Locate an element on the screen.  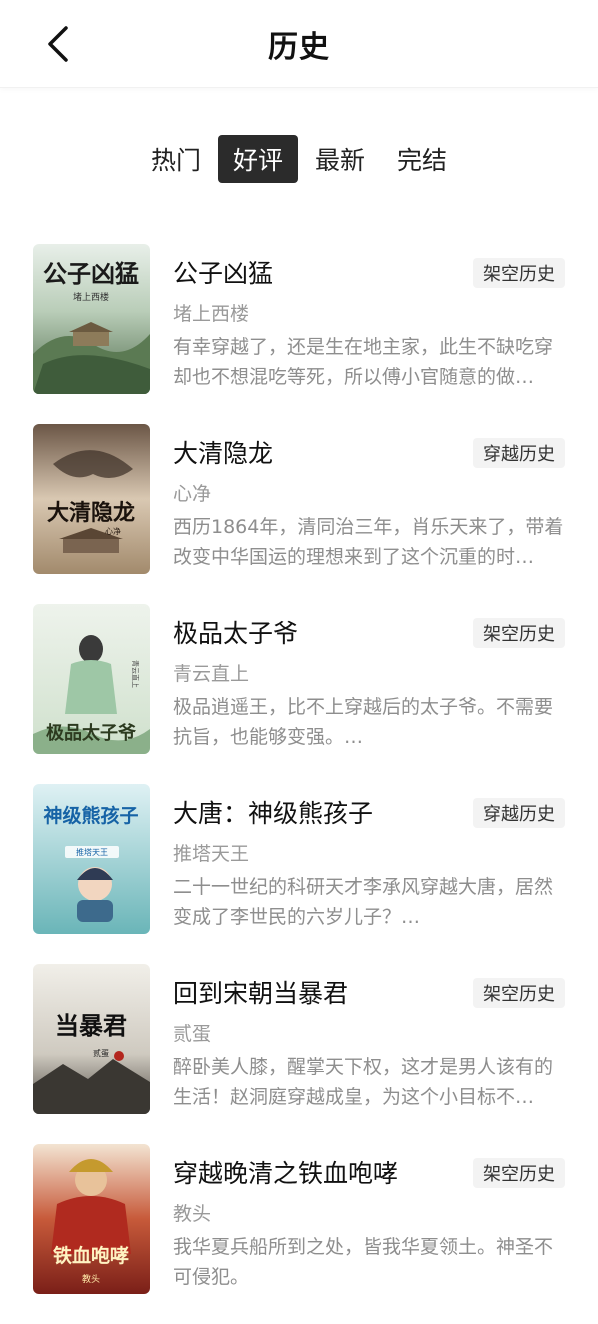
book-cover: 铁血咆哮 教头 is located at coordinates (91, 1219).